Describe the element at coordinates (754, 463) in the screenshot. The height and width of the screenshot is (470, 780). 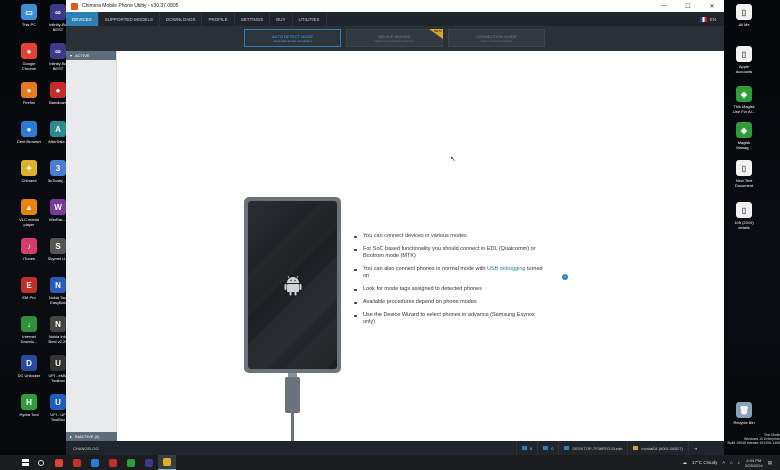
I see `clock: 4:04 PM 2/29/2024` at that location.